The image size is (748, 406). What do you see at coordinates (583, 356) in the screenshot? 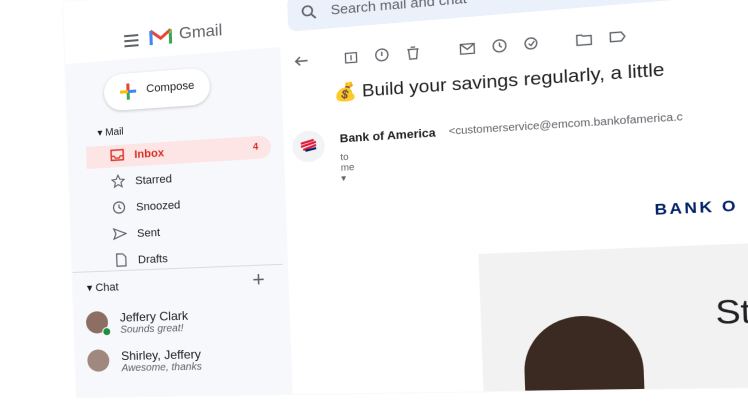
I see `person-photo` at bounding box center [583, 356].